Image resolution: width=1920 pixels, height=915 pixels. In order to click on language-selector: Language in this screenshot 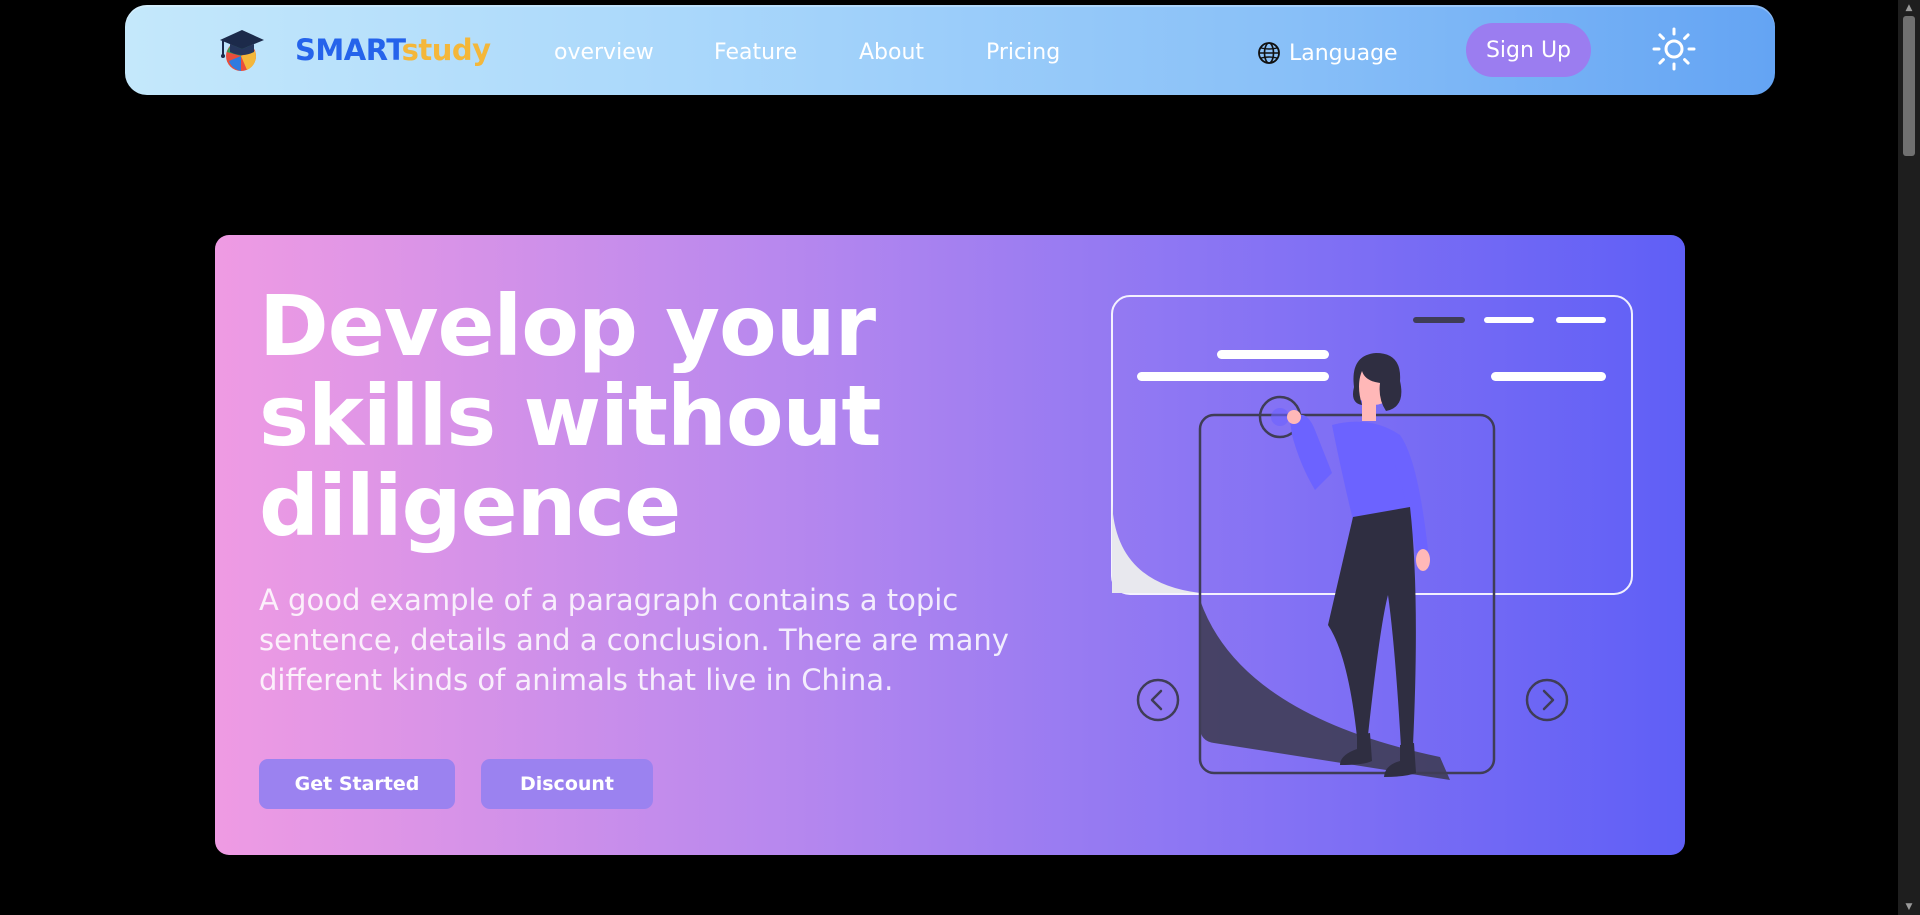, I will do `click(1327, 53)`.